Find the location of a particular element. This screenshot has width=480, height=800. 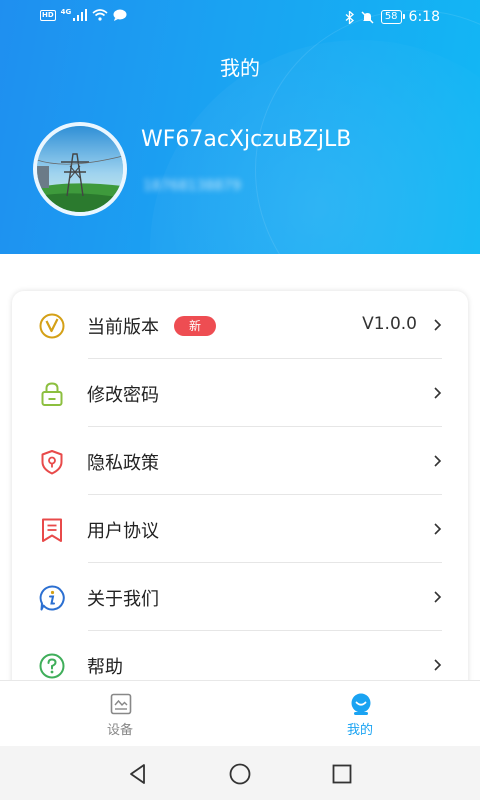

menu-label: 帮助 is located at coordinates (105, 667).